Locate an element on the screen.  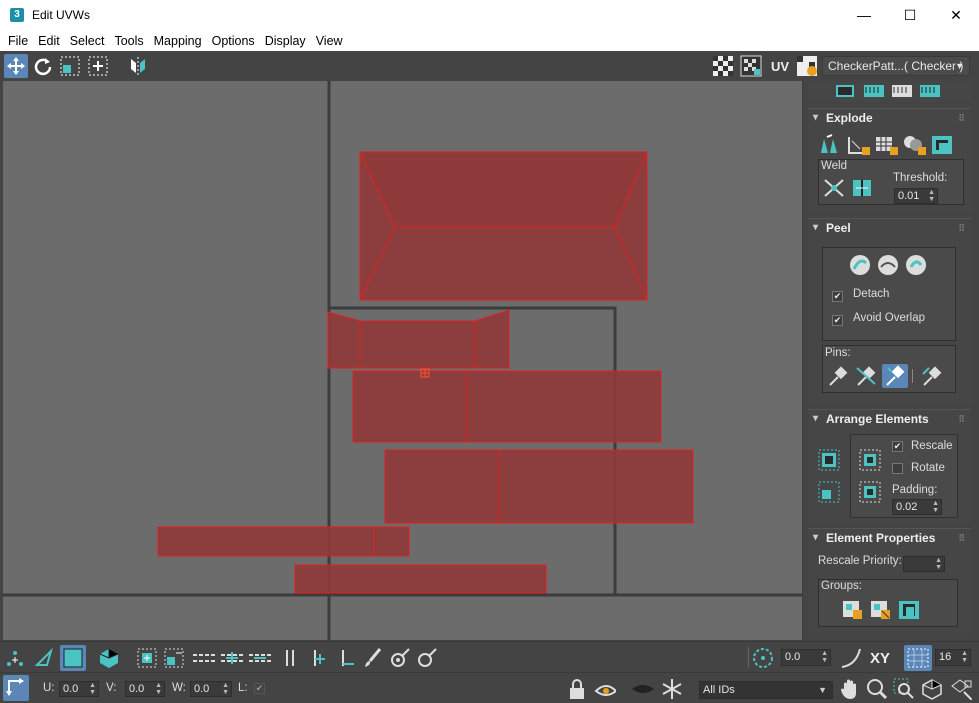
auto-pin-icon is located at coordinates (895, 376).